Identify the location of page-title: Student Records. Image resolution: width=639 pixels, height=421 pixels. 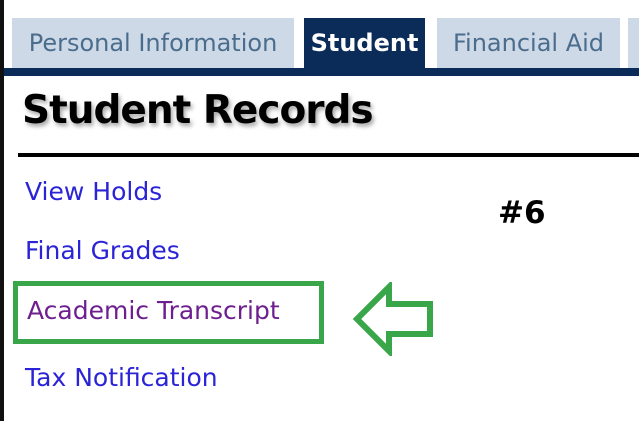
(198, 110).